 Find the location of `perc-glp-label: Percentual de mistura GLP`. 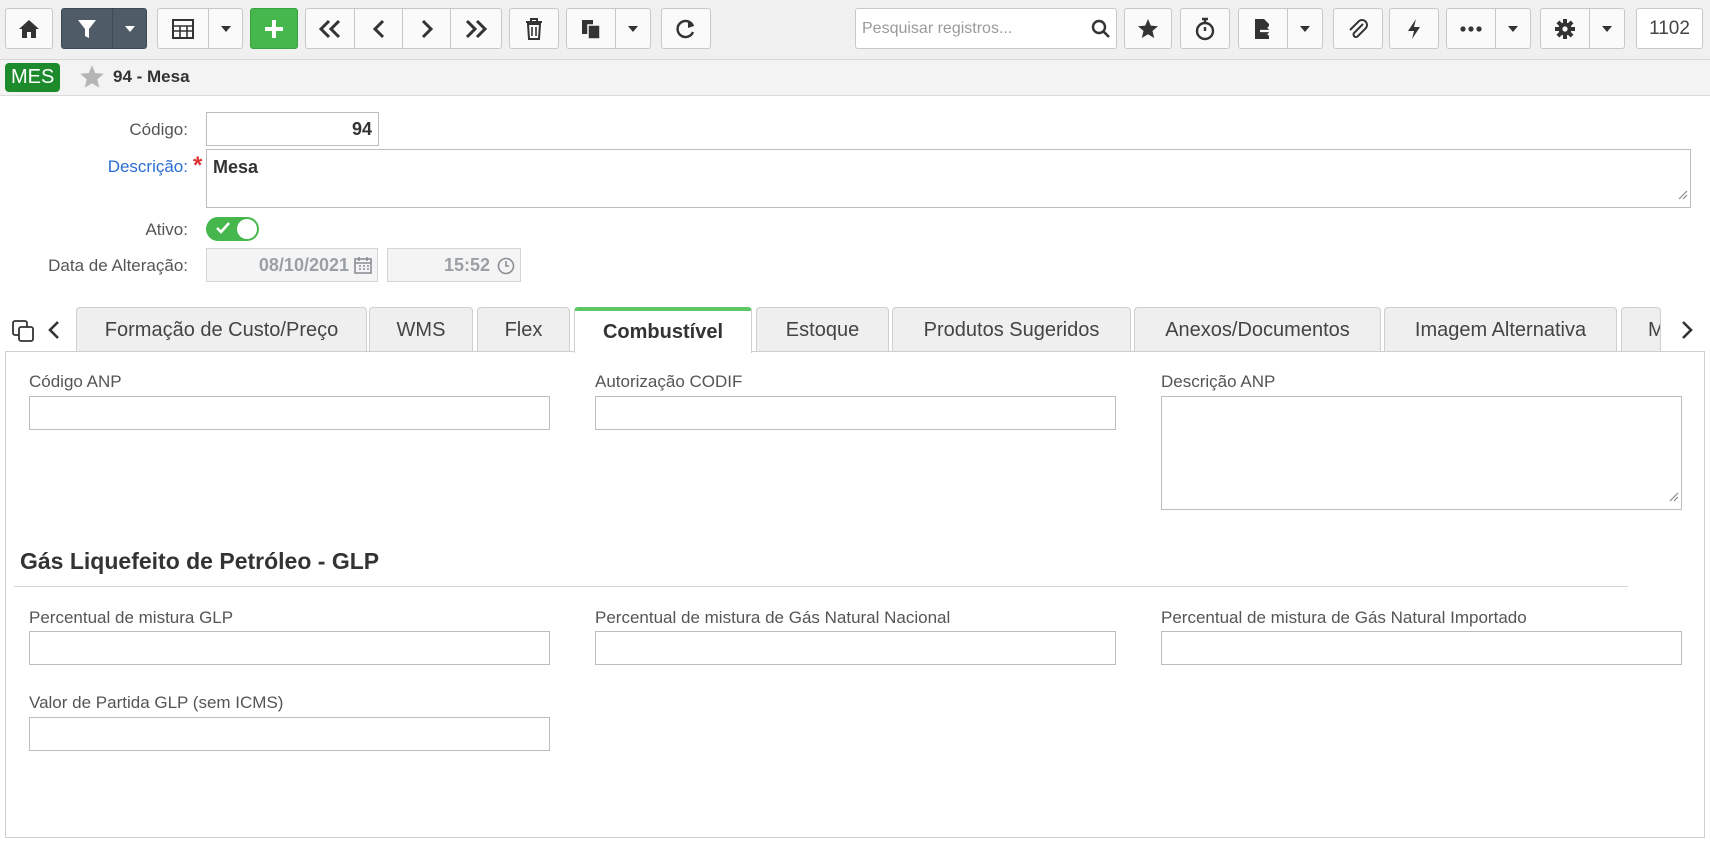

perc-glp-label: Percentual de mistura GLP is located at coordinates (131, 617).